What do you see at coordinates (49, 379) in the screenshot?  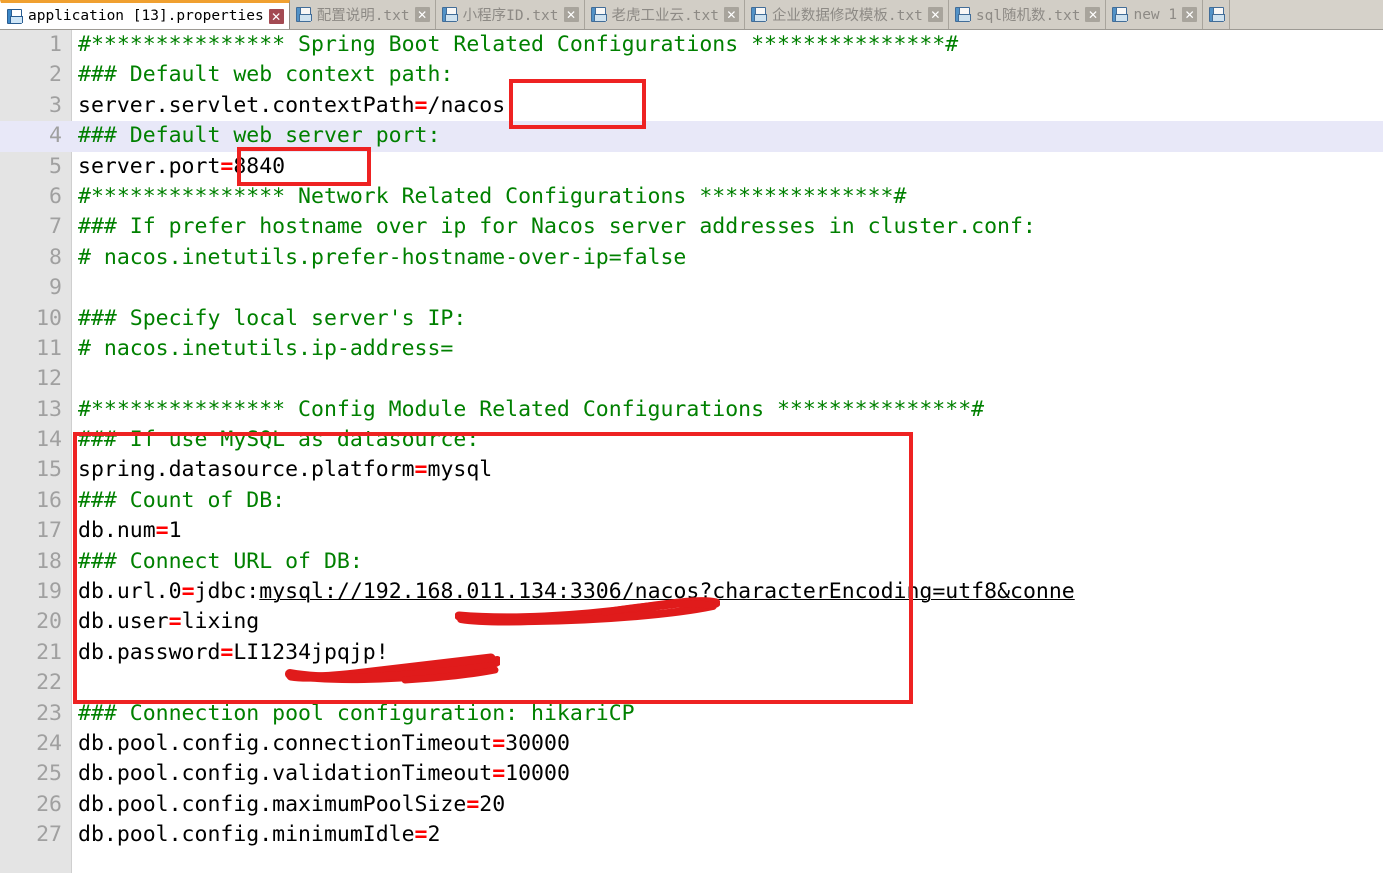 I see `line-number: 12` at bounding box center [49, 379].